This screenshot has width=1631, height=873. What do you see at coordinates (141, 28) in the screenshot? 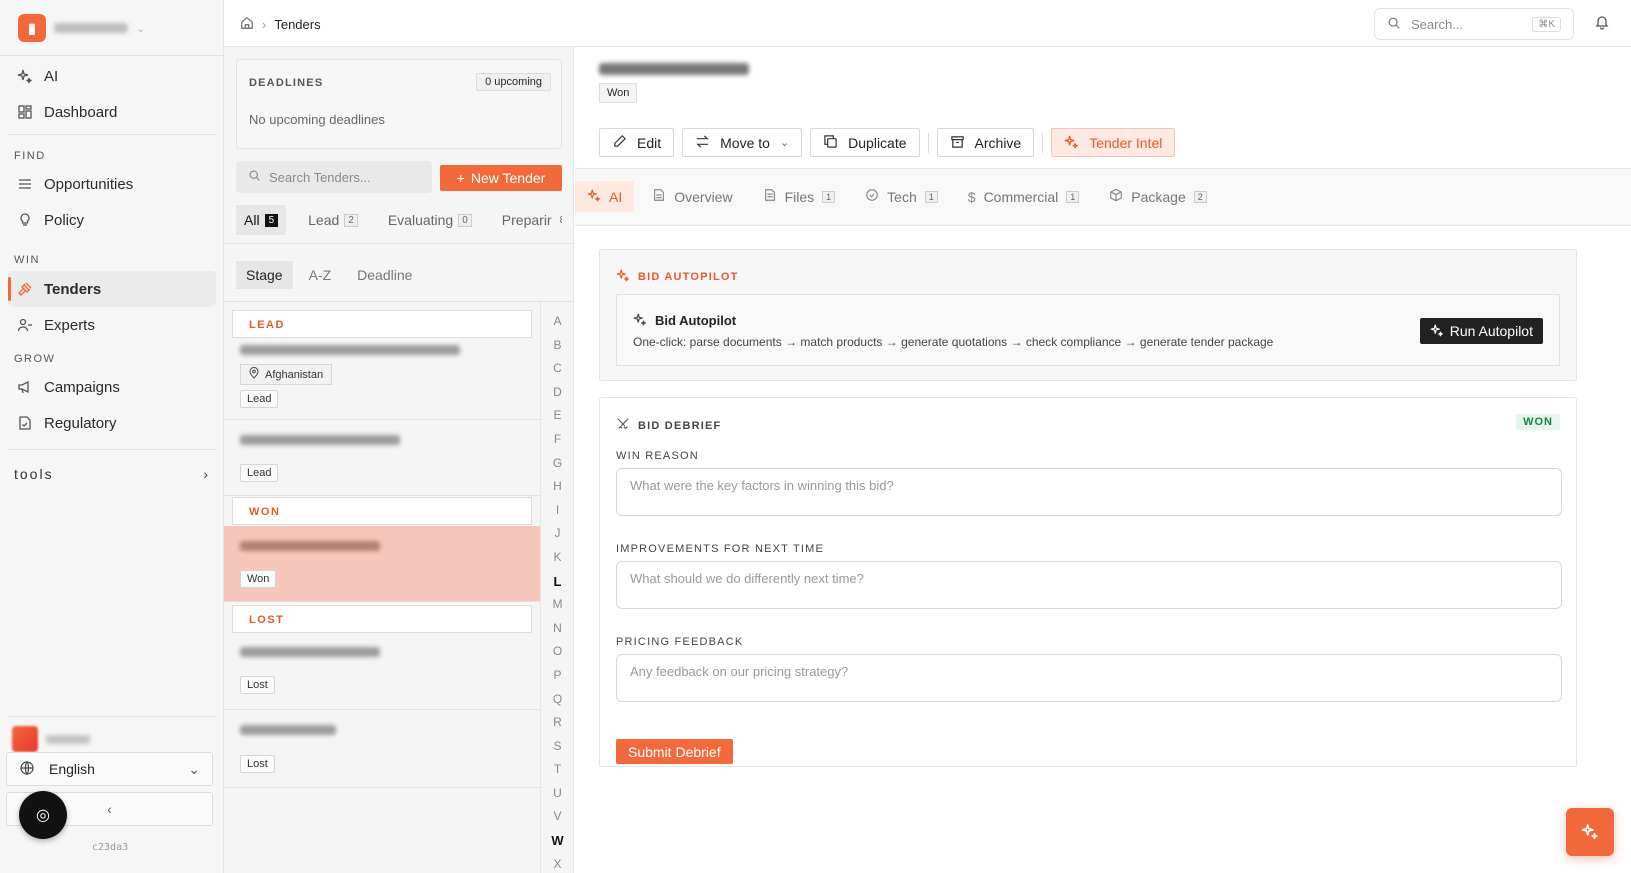
I see `chevron-down-icon: ⌄` at bounding box center [141, 28].